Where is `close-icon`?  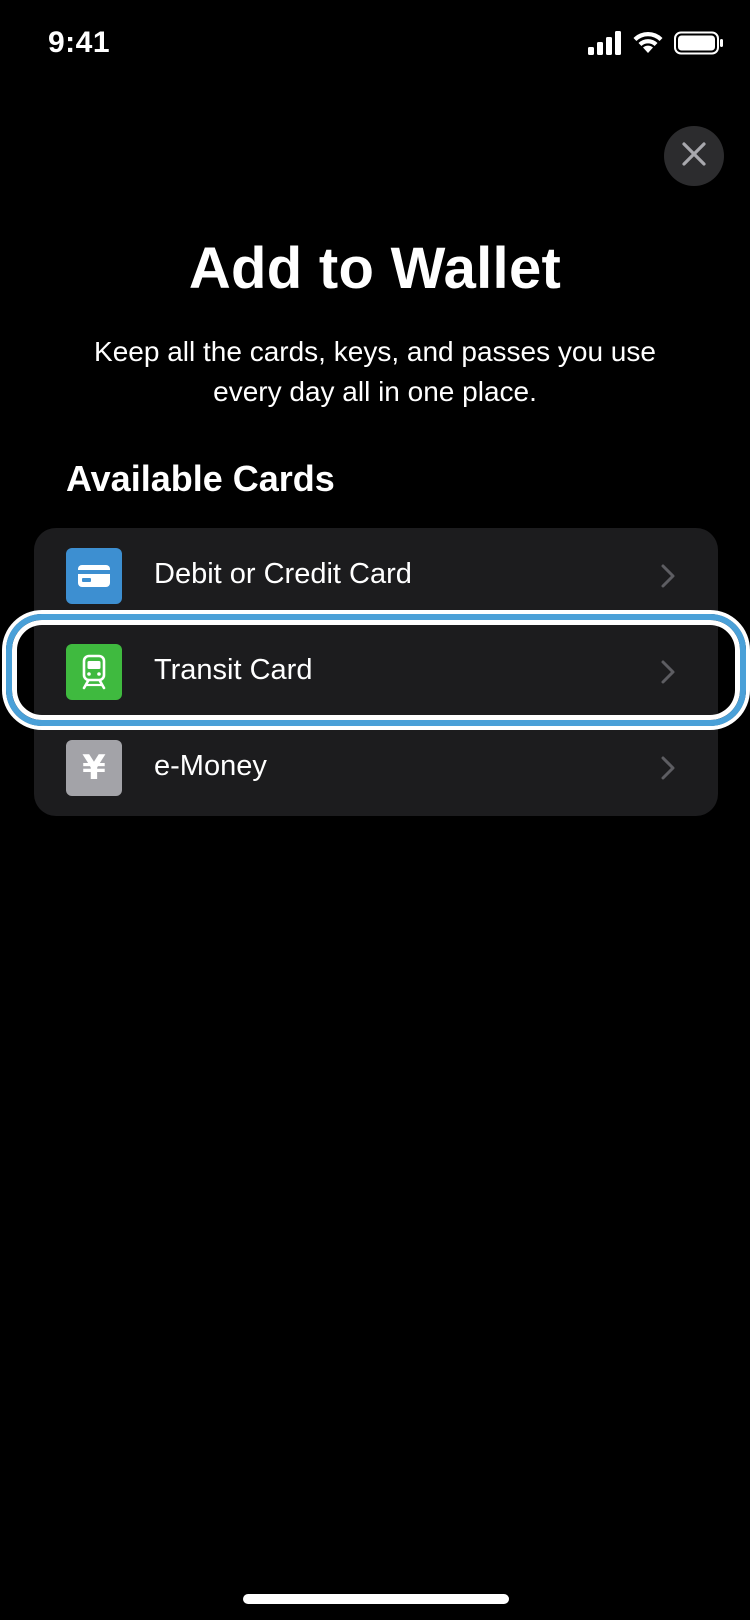 close-icon is located at coordinates (694, 156).